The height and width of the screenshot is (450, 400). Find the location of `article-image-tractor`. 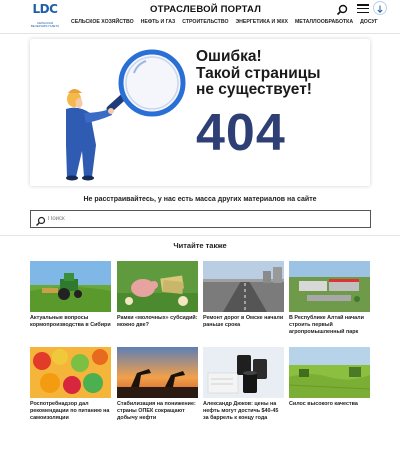

article-image-tractor is located at coordinates (70, 286).